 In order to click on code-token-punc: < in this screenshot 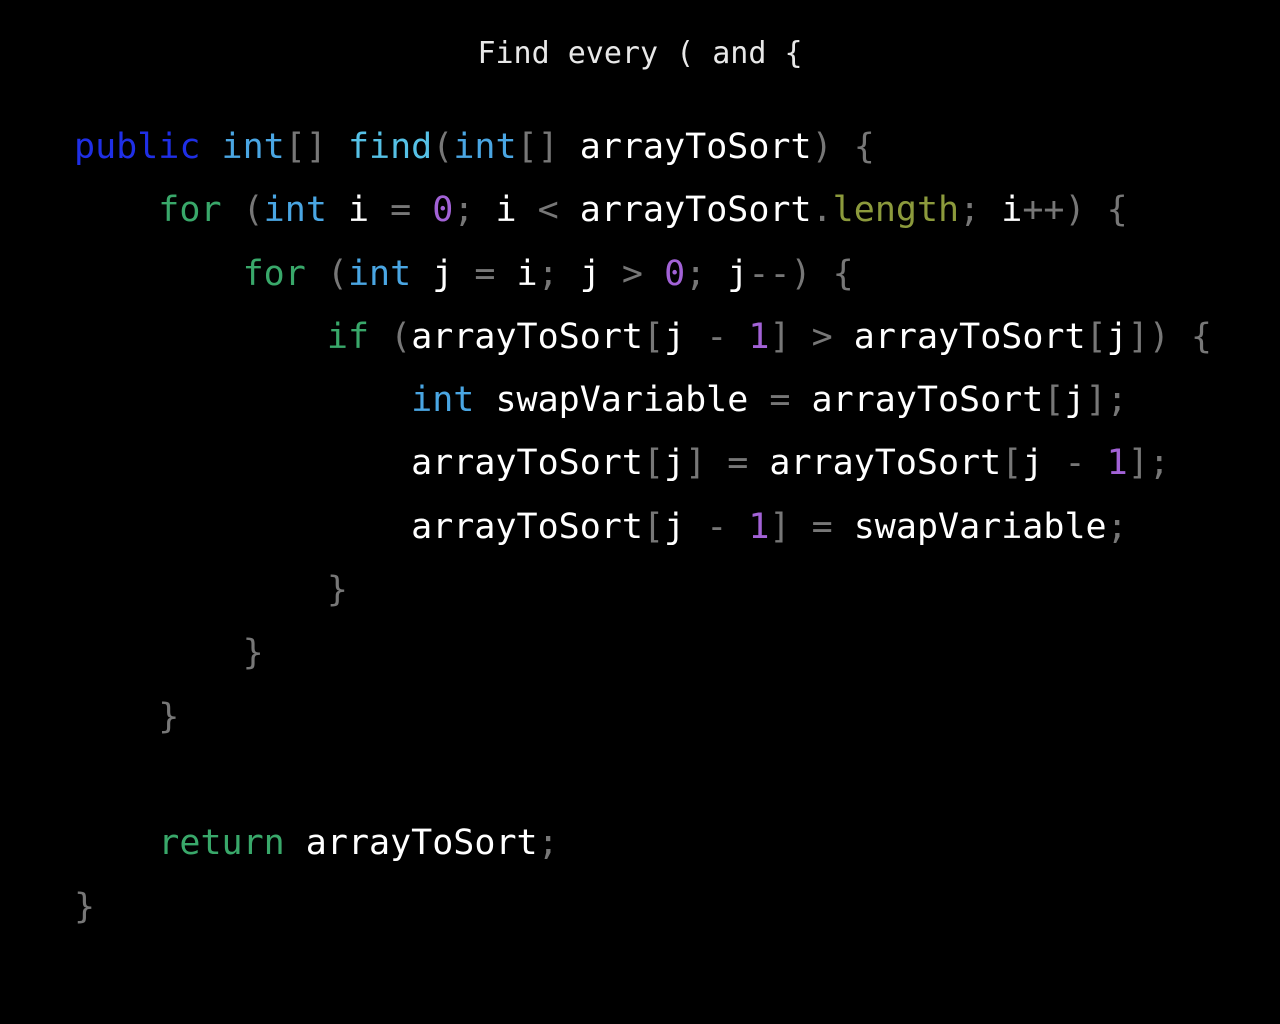, I will do `click(548, 210)`.